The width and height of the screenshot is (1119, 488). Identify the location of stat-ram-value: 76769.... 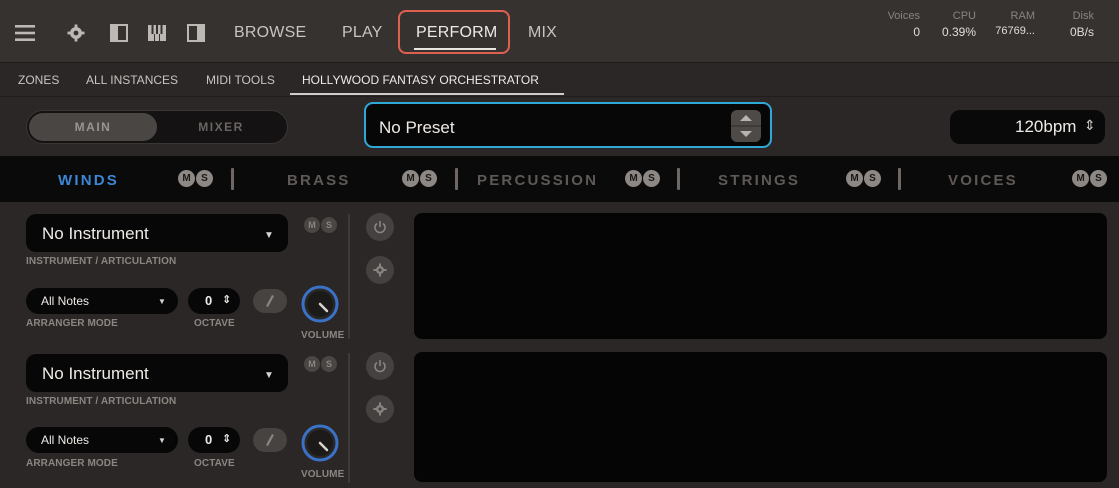
(1015, 31).